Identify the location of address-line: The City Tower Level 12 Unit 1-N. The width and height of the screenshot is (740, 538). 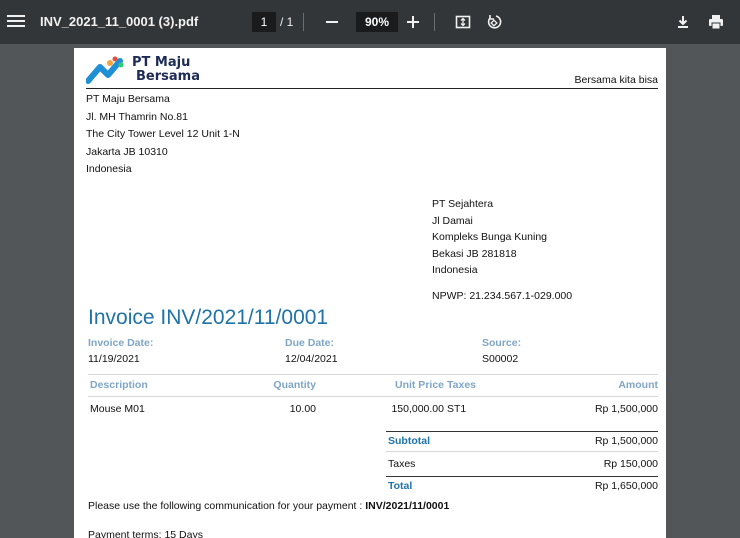
(163, 134).